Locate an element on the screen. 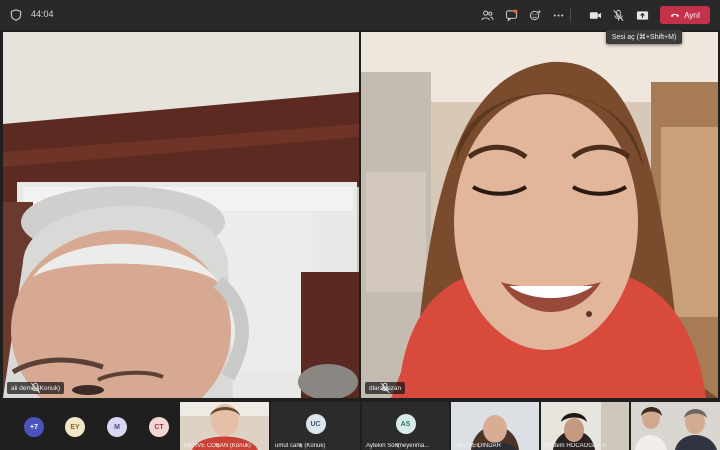  participant-avatar-uc: UC is located at coordinates (315, 424).